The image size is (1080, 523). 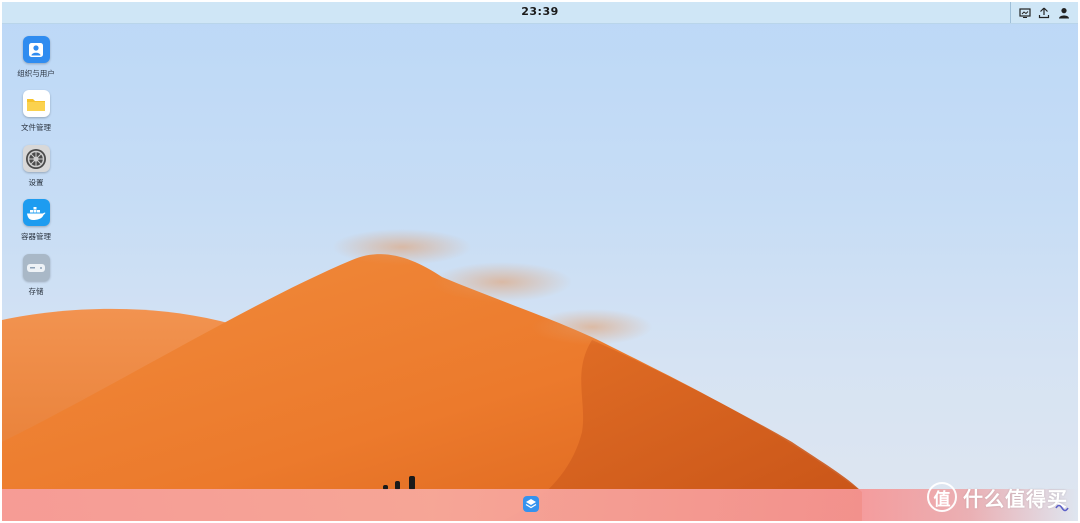 I want to click on clock: 23:39, so click(x=540, y=11).